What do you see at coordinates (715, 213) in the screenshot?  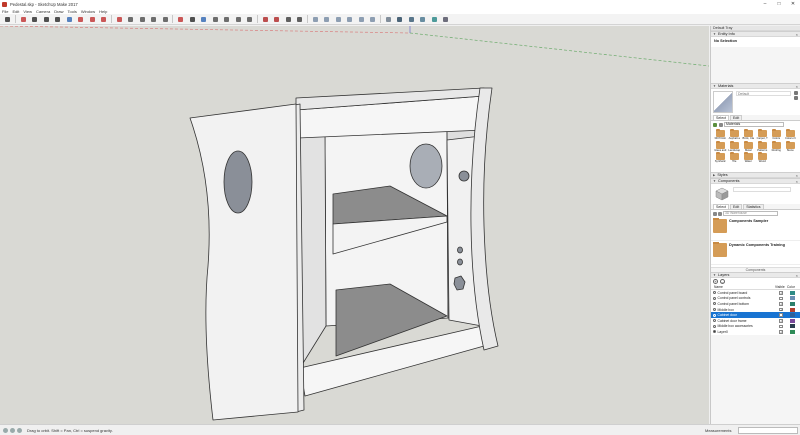 I see `view-options-icon` at bounding box center [715, 213].